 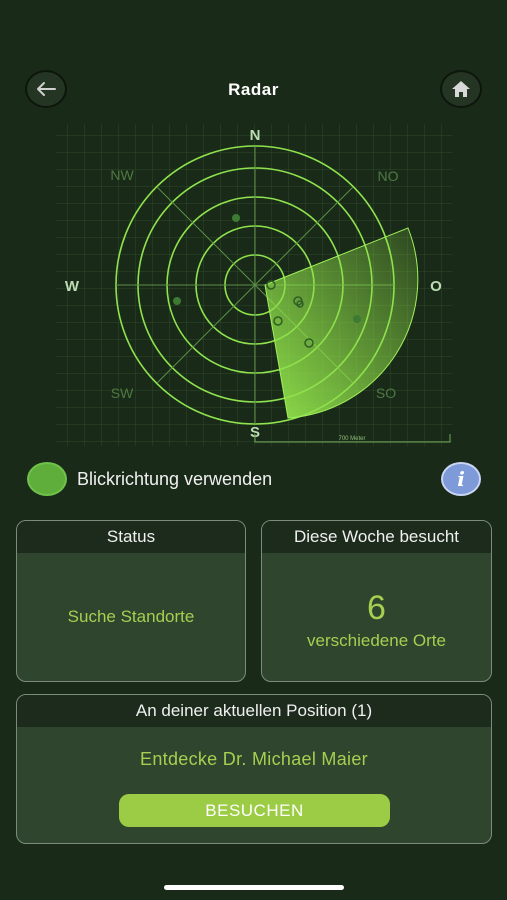 I want to click on direction-so: SO, so click(x=386, y=393).